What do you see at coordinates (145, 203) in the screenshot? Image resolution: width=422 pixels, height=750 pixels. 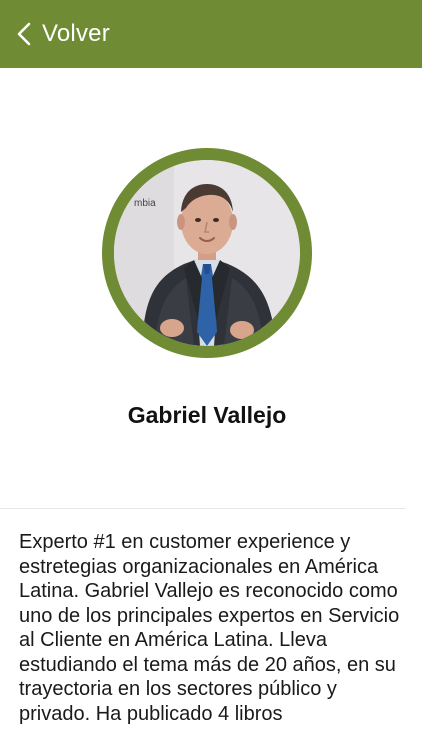 I see `photo-backdrop-text: mbia` at bounding box center [145, 203].